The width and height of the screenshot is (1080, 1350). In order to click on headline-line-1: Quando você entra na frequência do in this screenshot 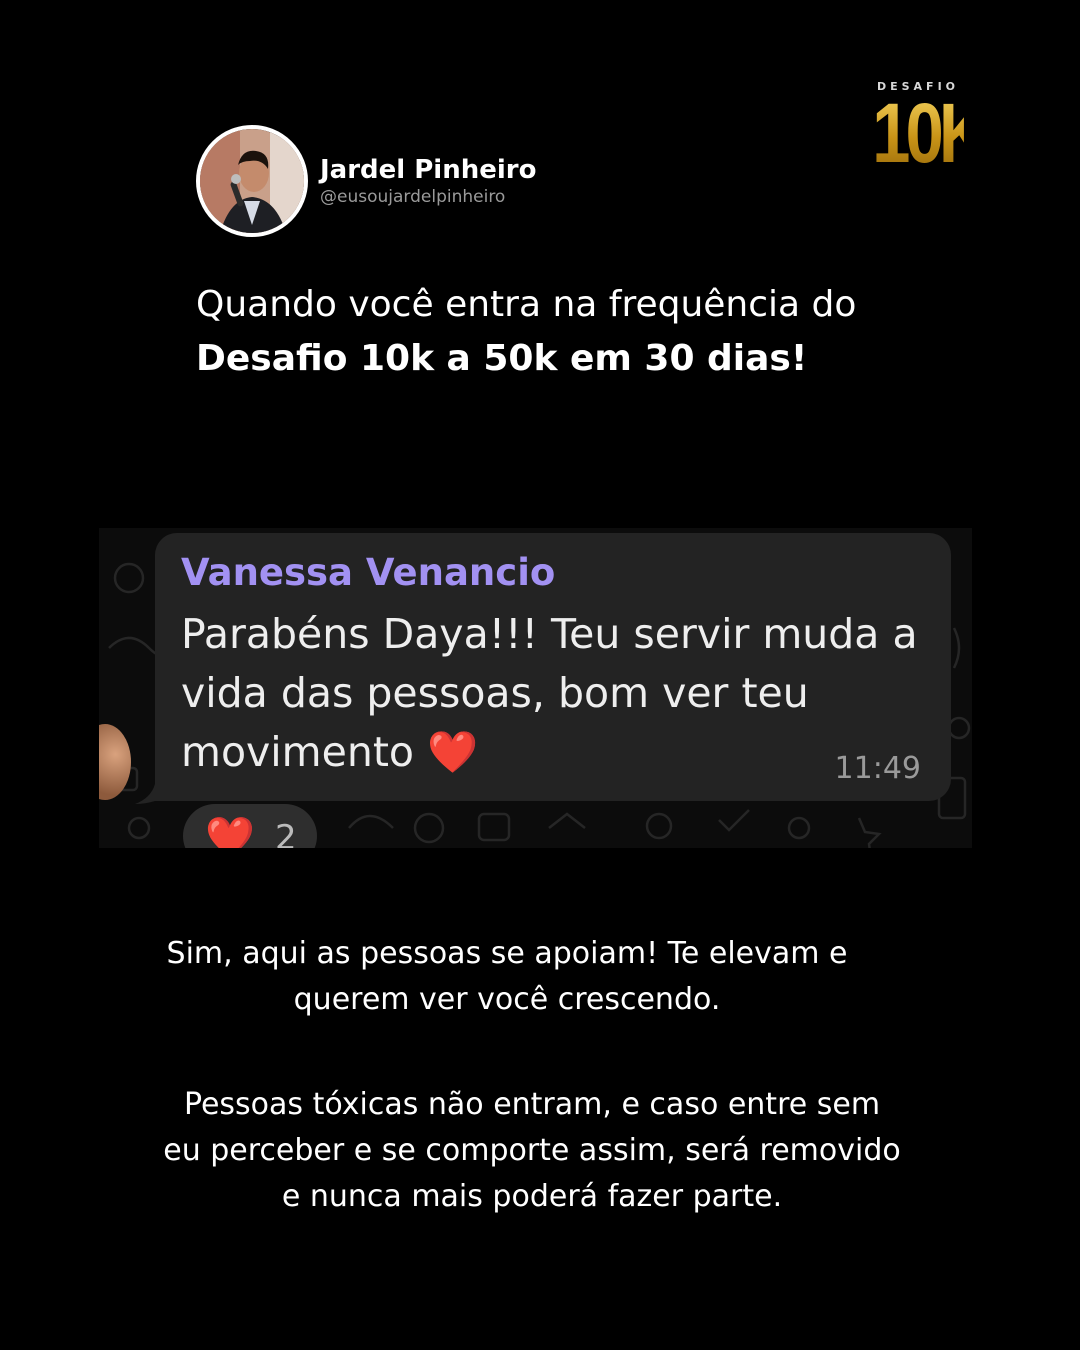, I will do `click(526, 304)`.